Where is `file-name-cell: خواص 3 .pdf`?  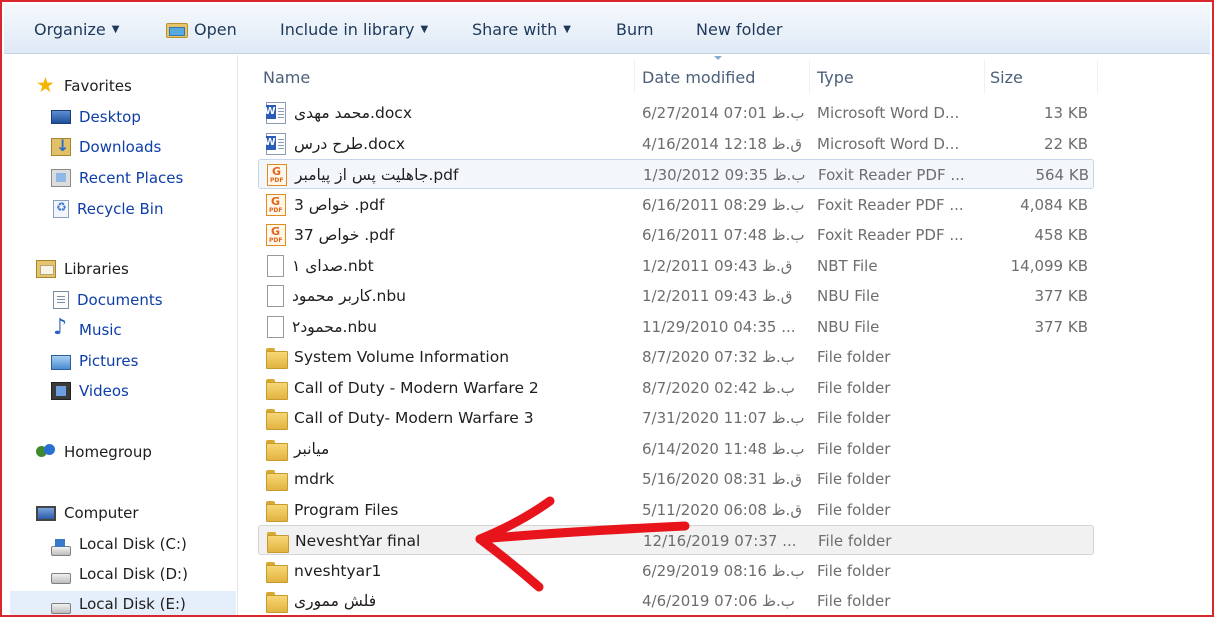
file-name-cell: خواص 3 .pdf is located at coordinates (446, 205).